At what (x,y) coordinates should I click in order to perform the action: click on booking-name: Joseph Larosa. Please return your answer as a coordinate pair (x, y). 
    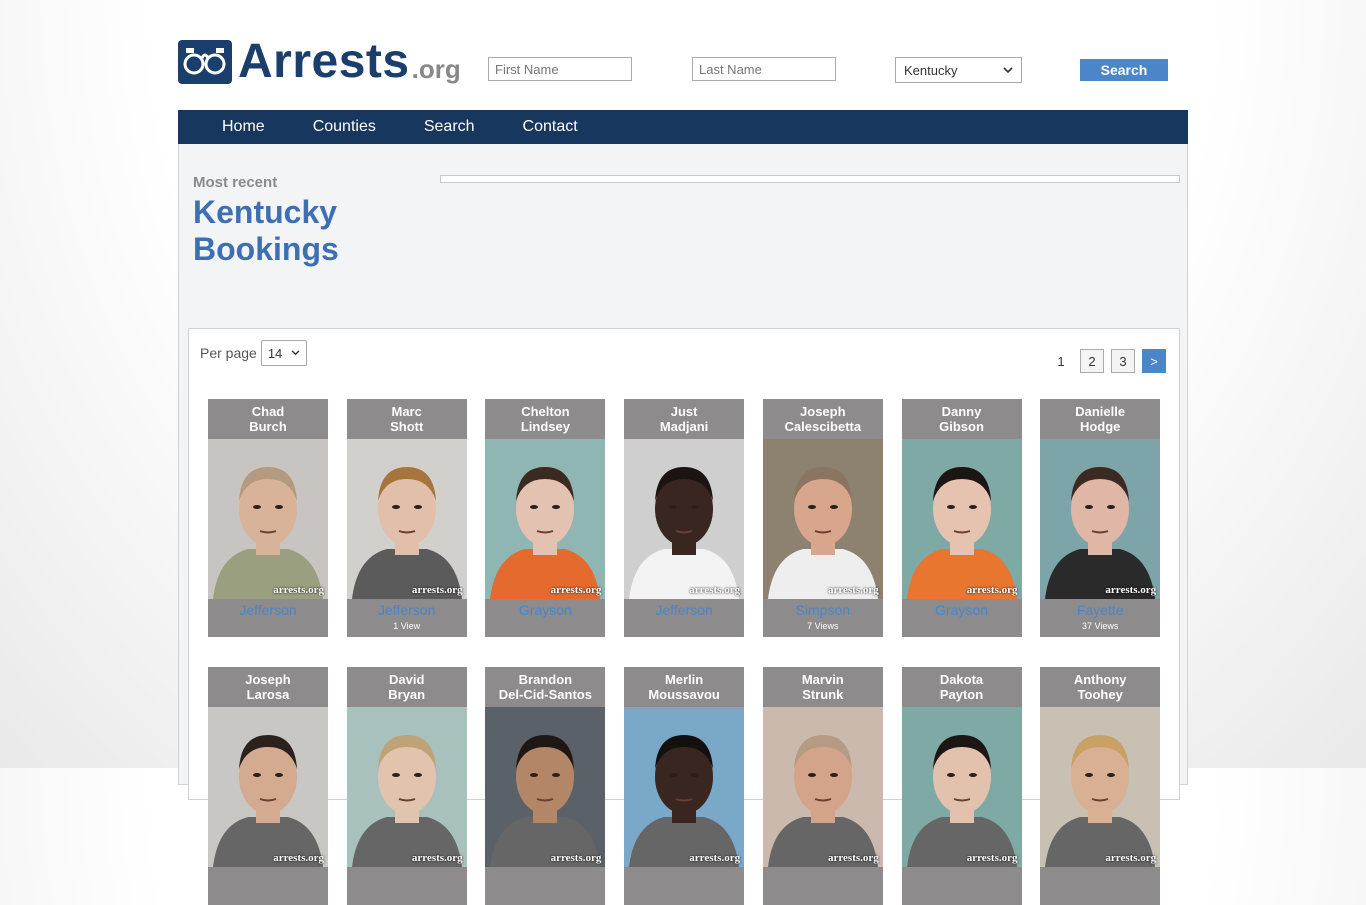
    Looking at the image, I should click on (268, 687).